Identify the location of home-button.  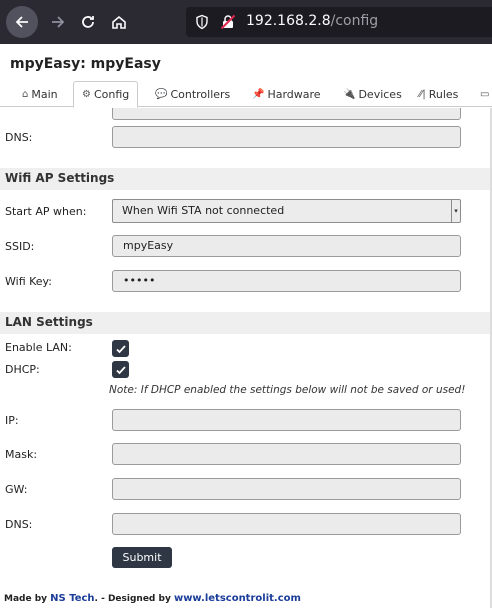
(119, 22).